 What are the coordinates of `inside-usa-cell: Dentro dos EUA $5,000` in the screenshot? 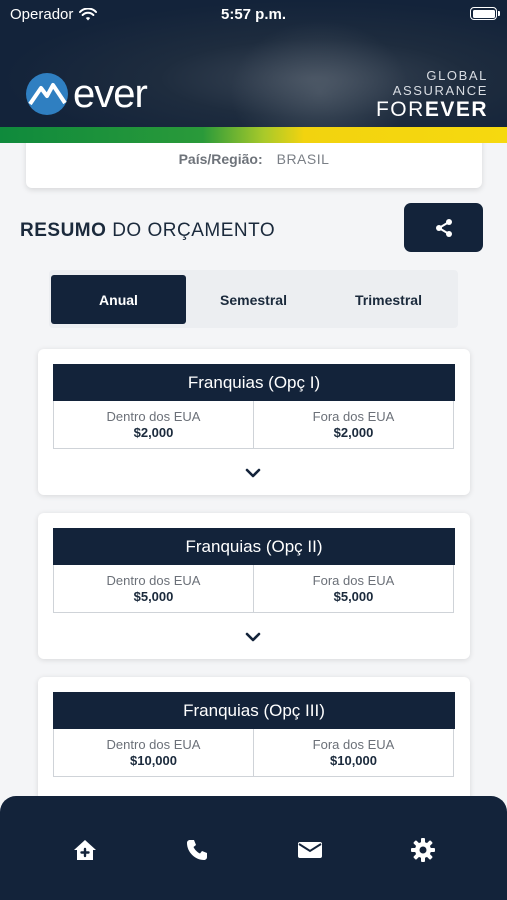 It's located at (153, 588).